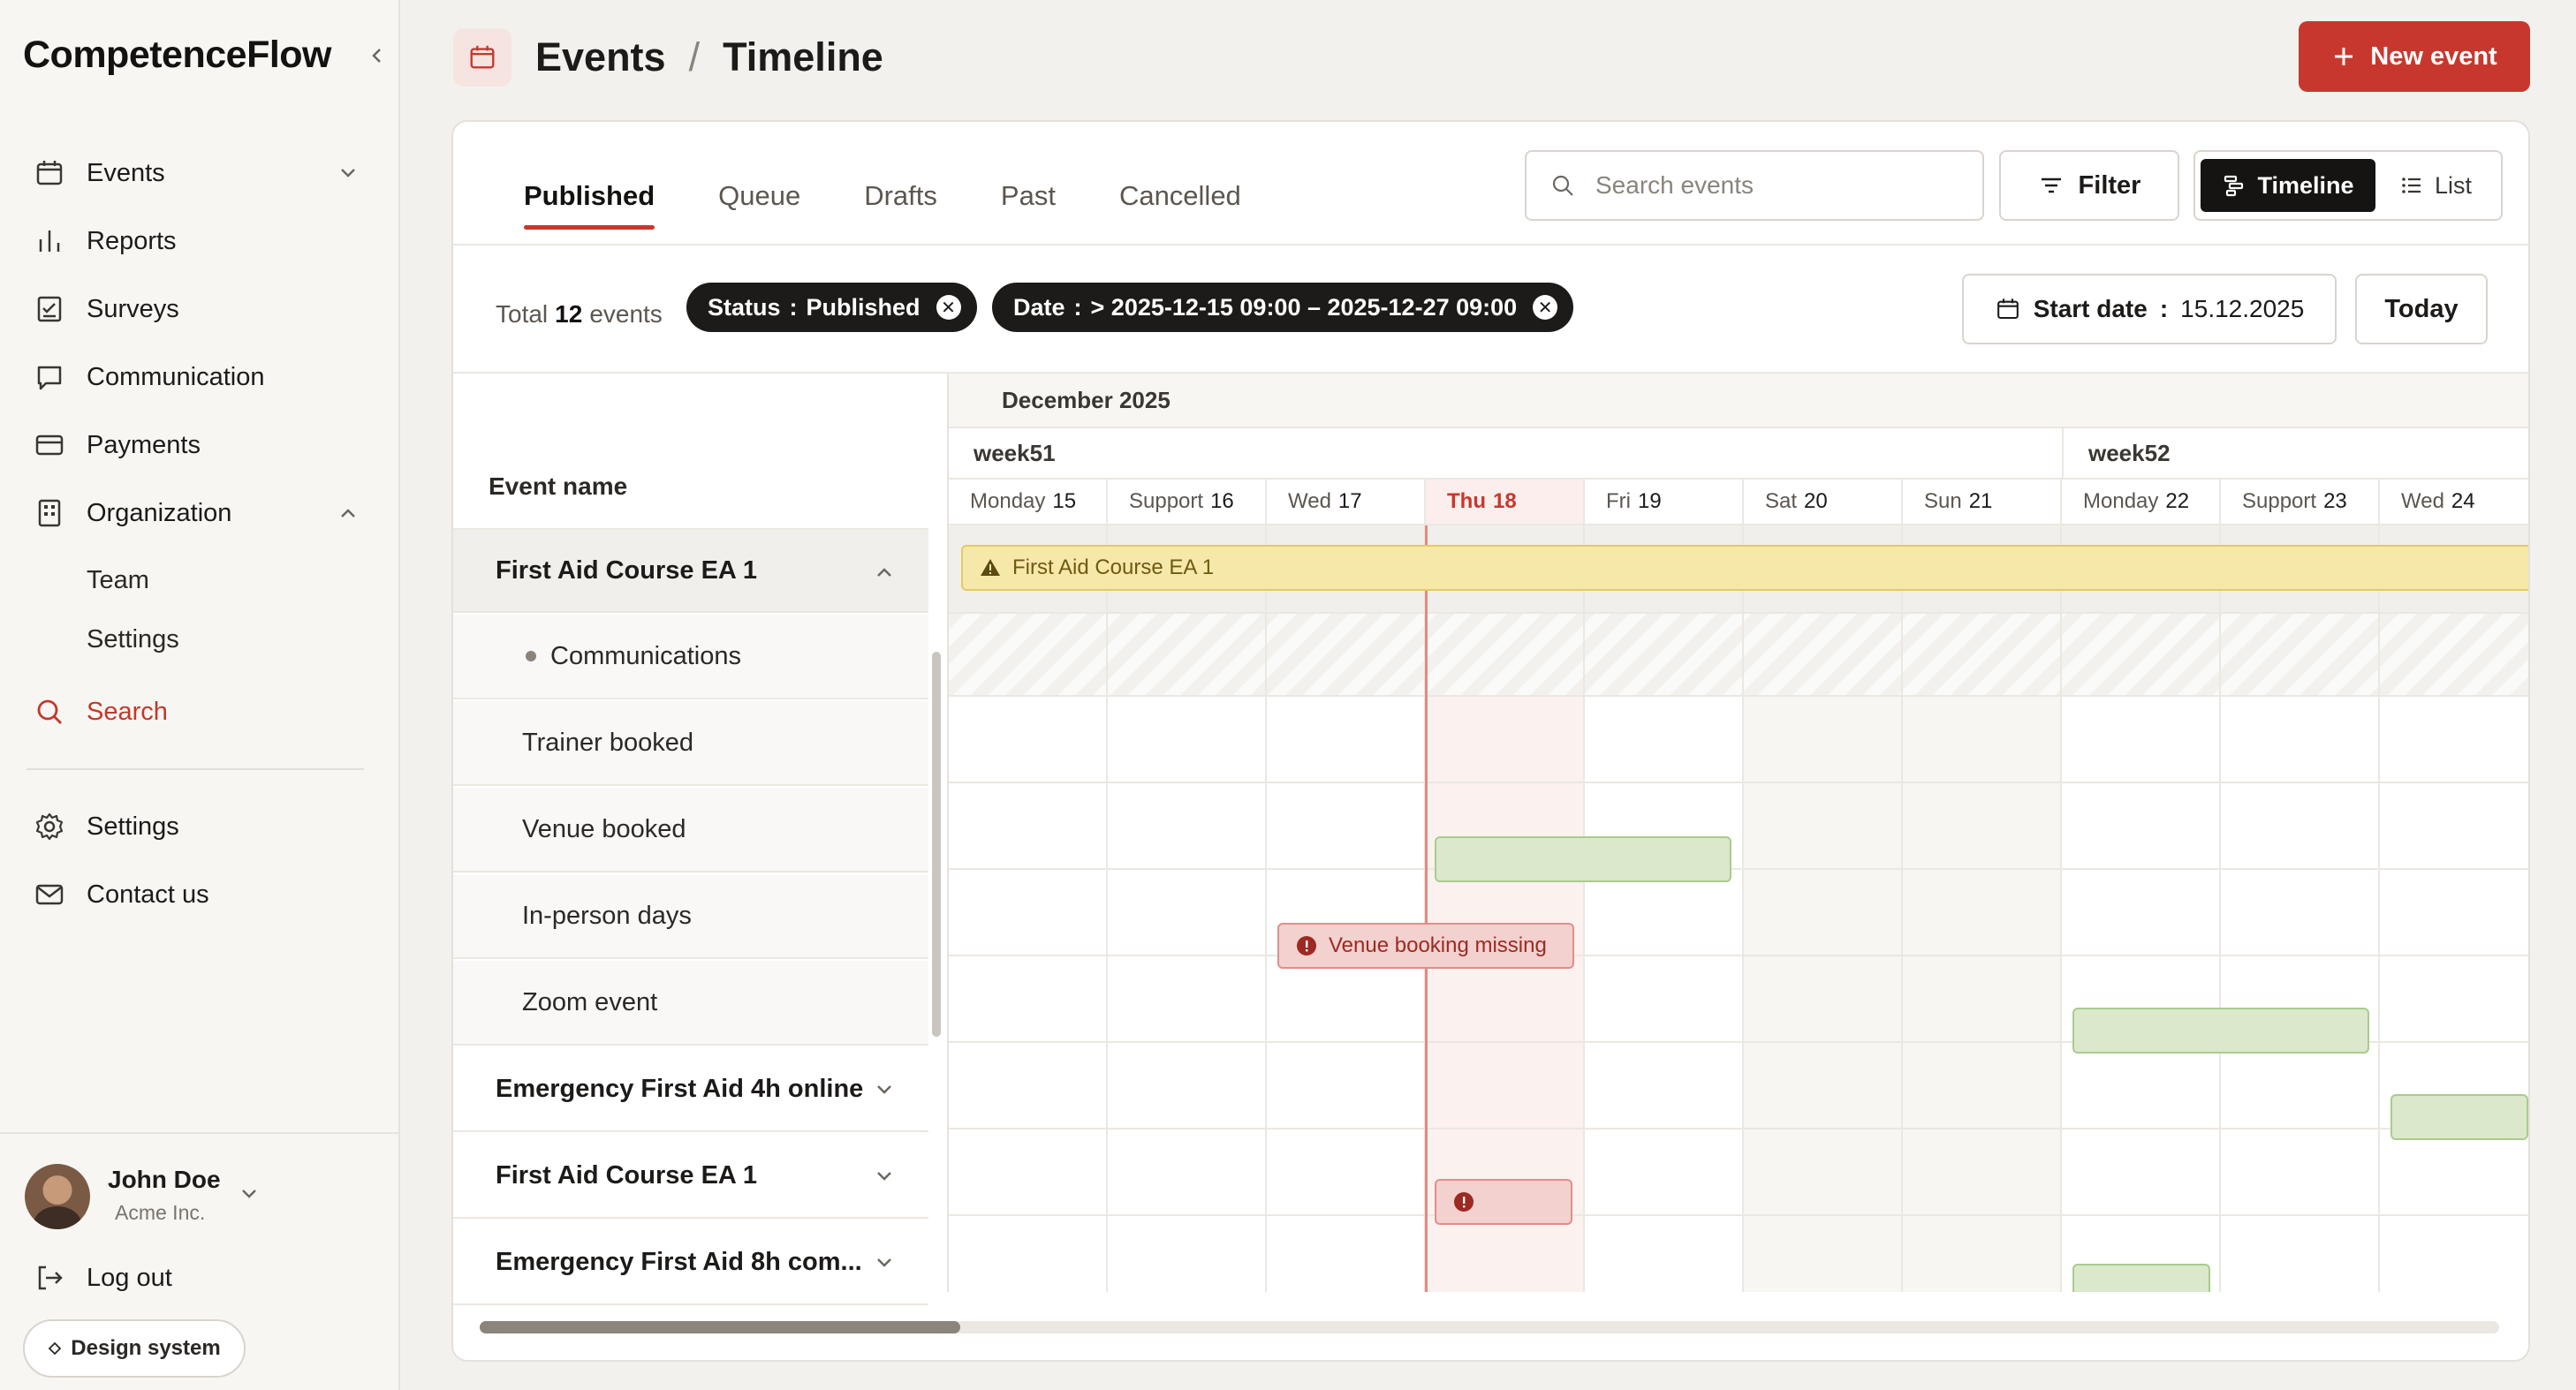 The width and height of the screenshot is (2576, 1390). I want to click on day-name: Sun, so click(1943, 501).